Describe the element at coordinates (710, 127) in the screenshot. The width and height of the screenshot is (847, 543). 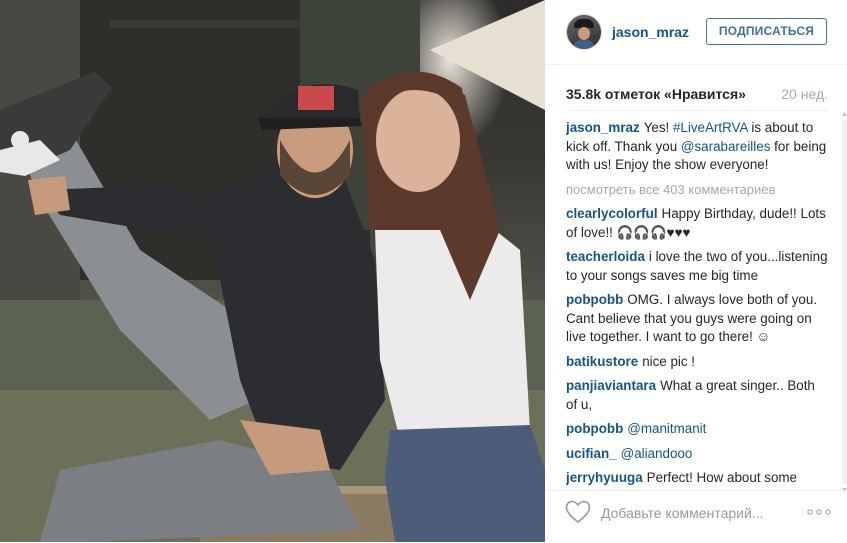
I see `caption-hashtag: #LiveArtRVA` at that location.